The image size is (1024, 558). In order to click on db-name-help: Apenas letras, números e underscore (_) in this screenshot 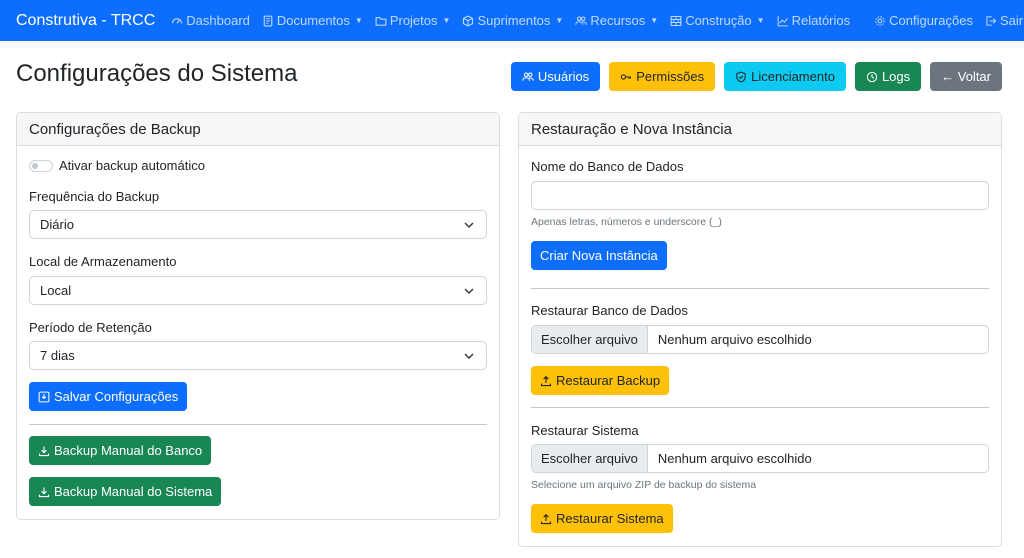, I will do `click(626, 222)`.